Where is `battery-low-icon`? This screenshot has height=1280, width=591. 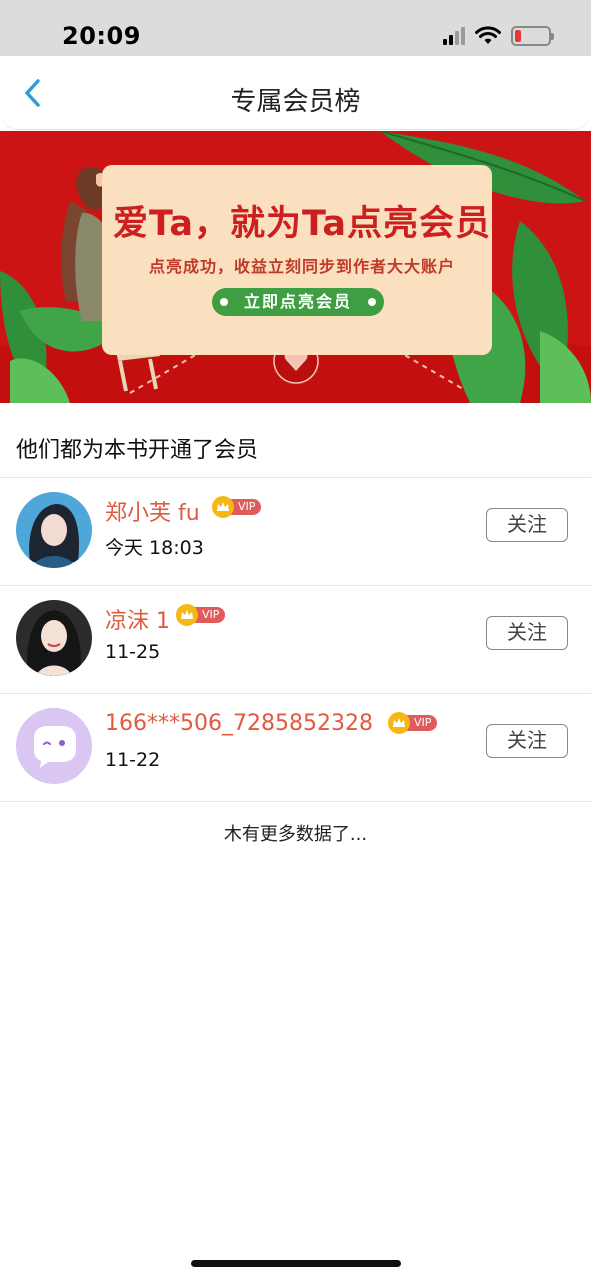
battery-low-icon is located at coordinates (532, 36).